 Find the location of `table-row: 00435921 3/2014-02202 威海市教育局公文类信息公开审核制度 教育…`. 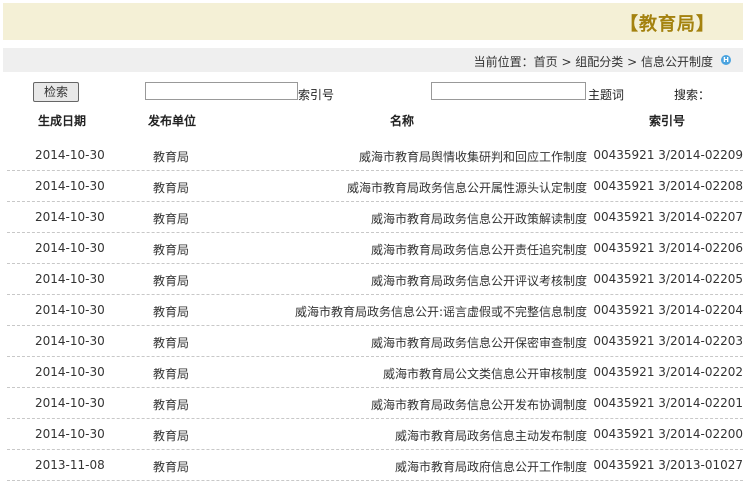

table-row: 00435921 3/2014-02202 威海市教育局公文类信息公开审核制度 教育… is located at coordinates (375, 372).